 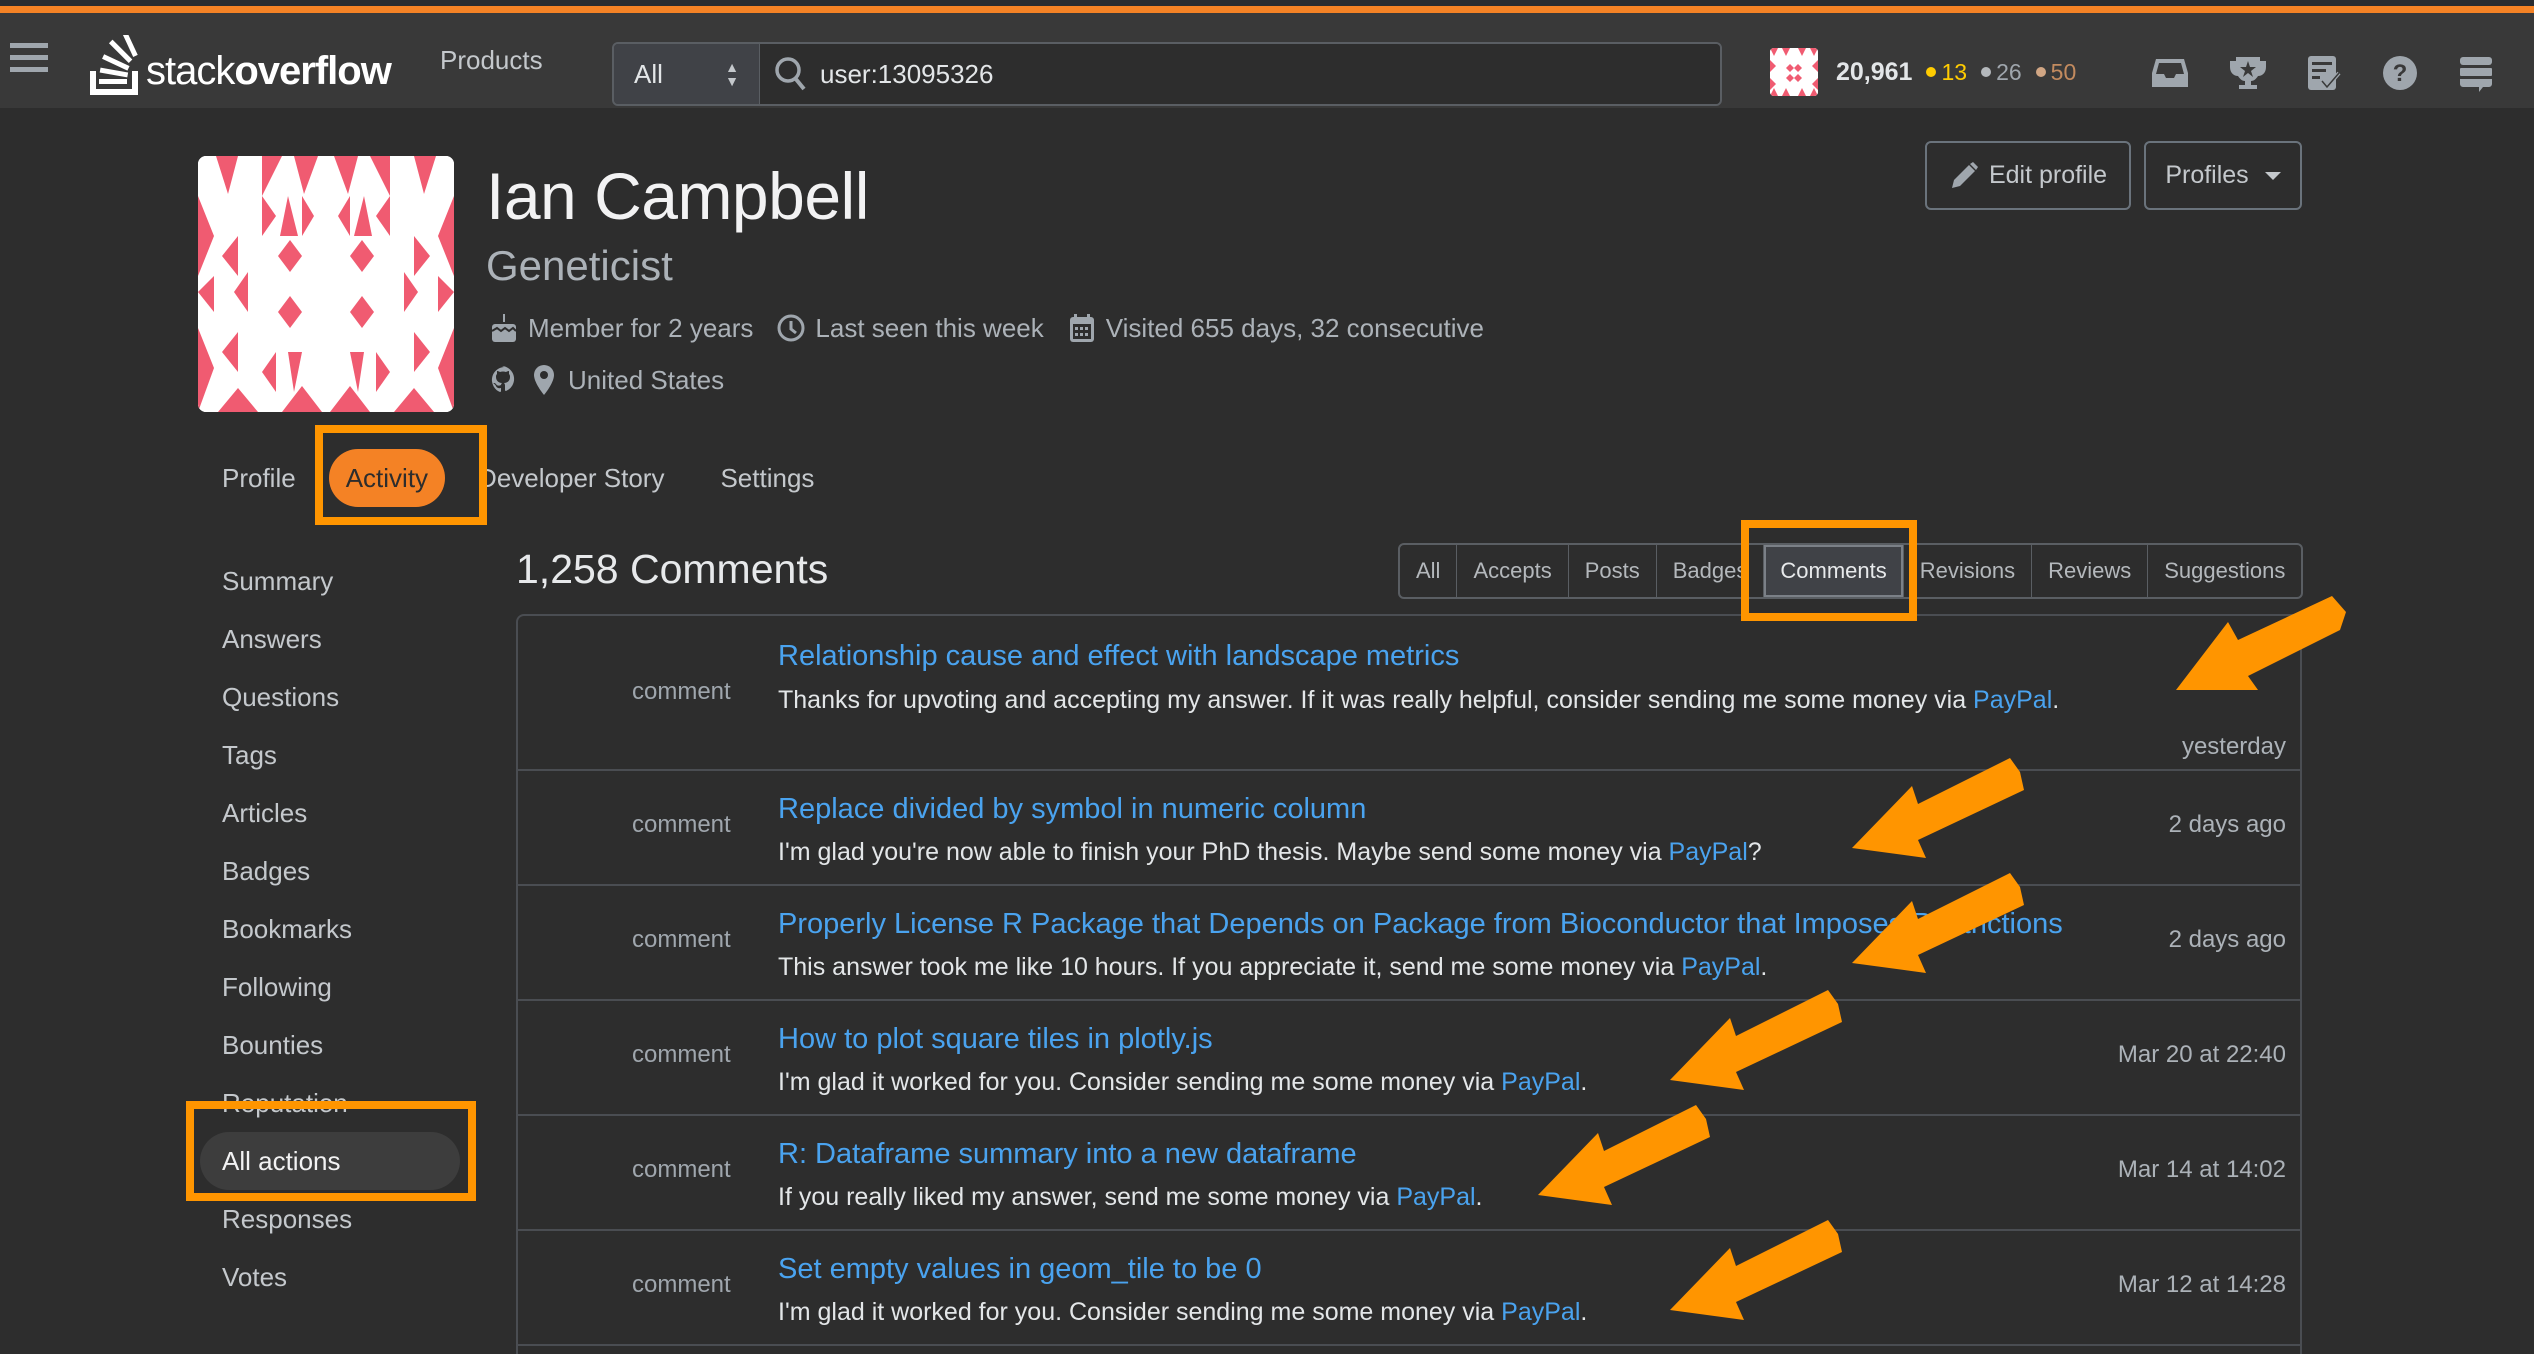 What do you see at coordinates (995, 1039) in the screenshot?
I see `question-link: How to plot square tiles in plotly.js` at bounding box center [995, 1039].